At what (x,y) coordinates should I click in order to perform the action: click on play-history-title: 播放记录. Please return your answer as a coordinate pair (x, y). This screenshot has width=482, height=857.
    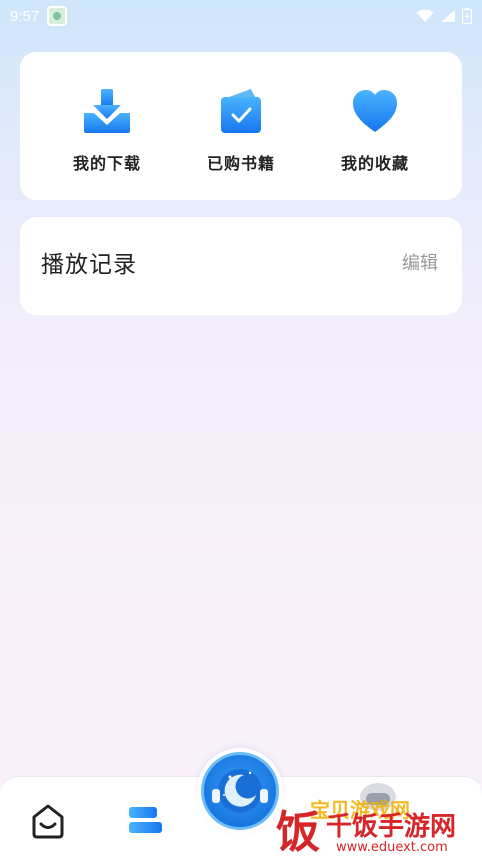
    Looking at the image, I should click on (89, 265).